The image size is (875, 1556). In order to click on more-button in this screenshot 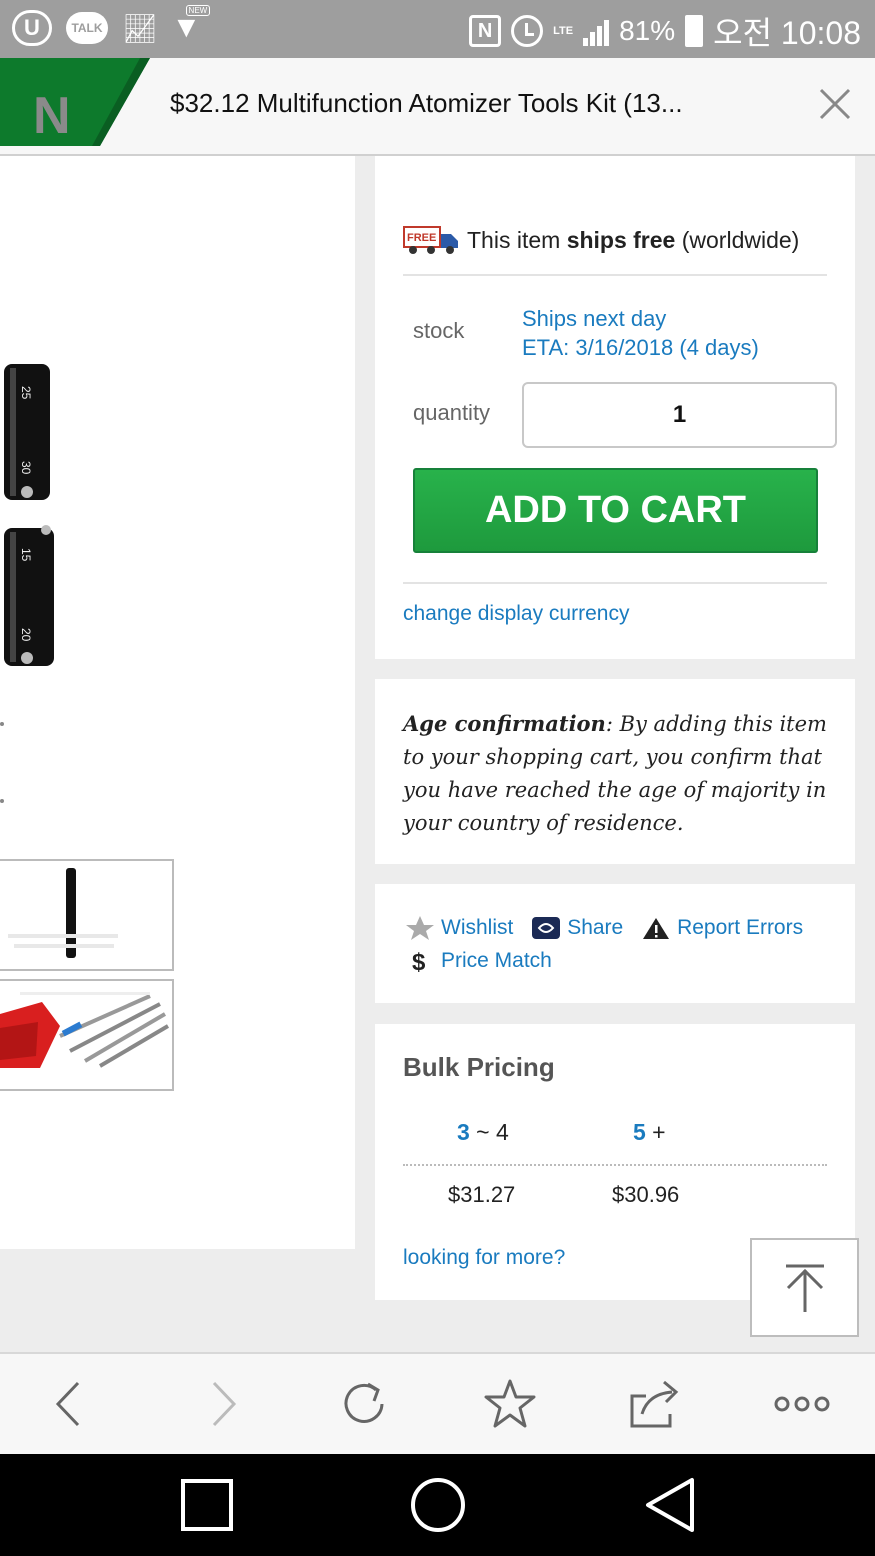, I will do `click(802, 1404)`.